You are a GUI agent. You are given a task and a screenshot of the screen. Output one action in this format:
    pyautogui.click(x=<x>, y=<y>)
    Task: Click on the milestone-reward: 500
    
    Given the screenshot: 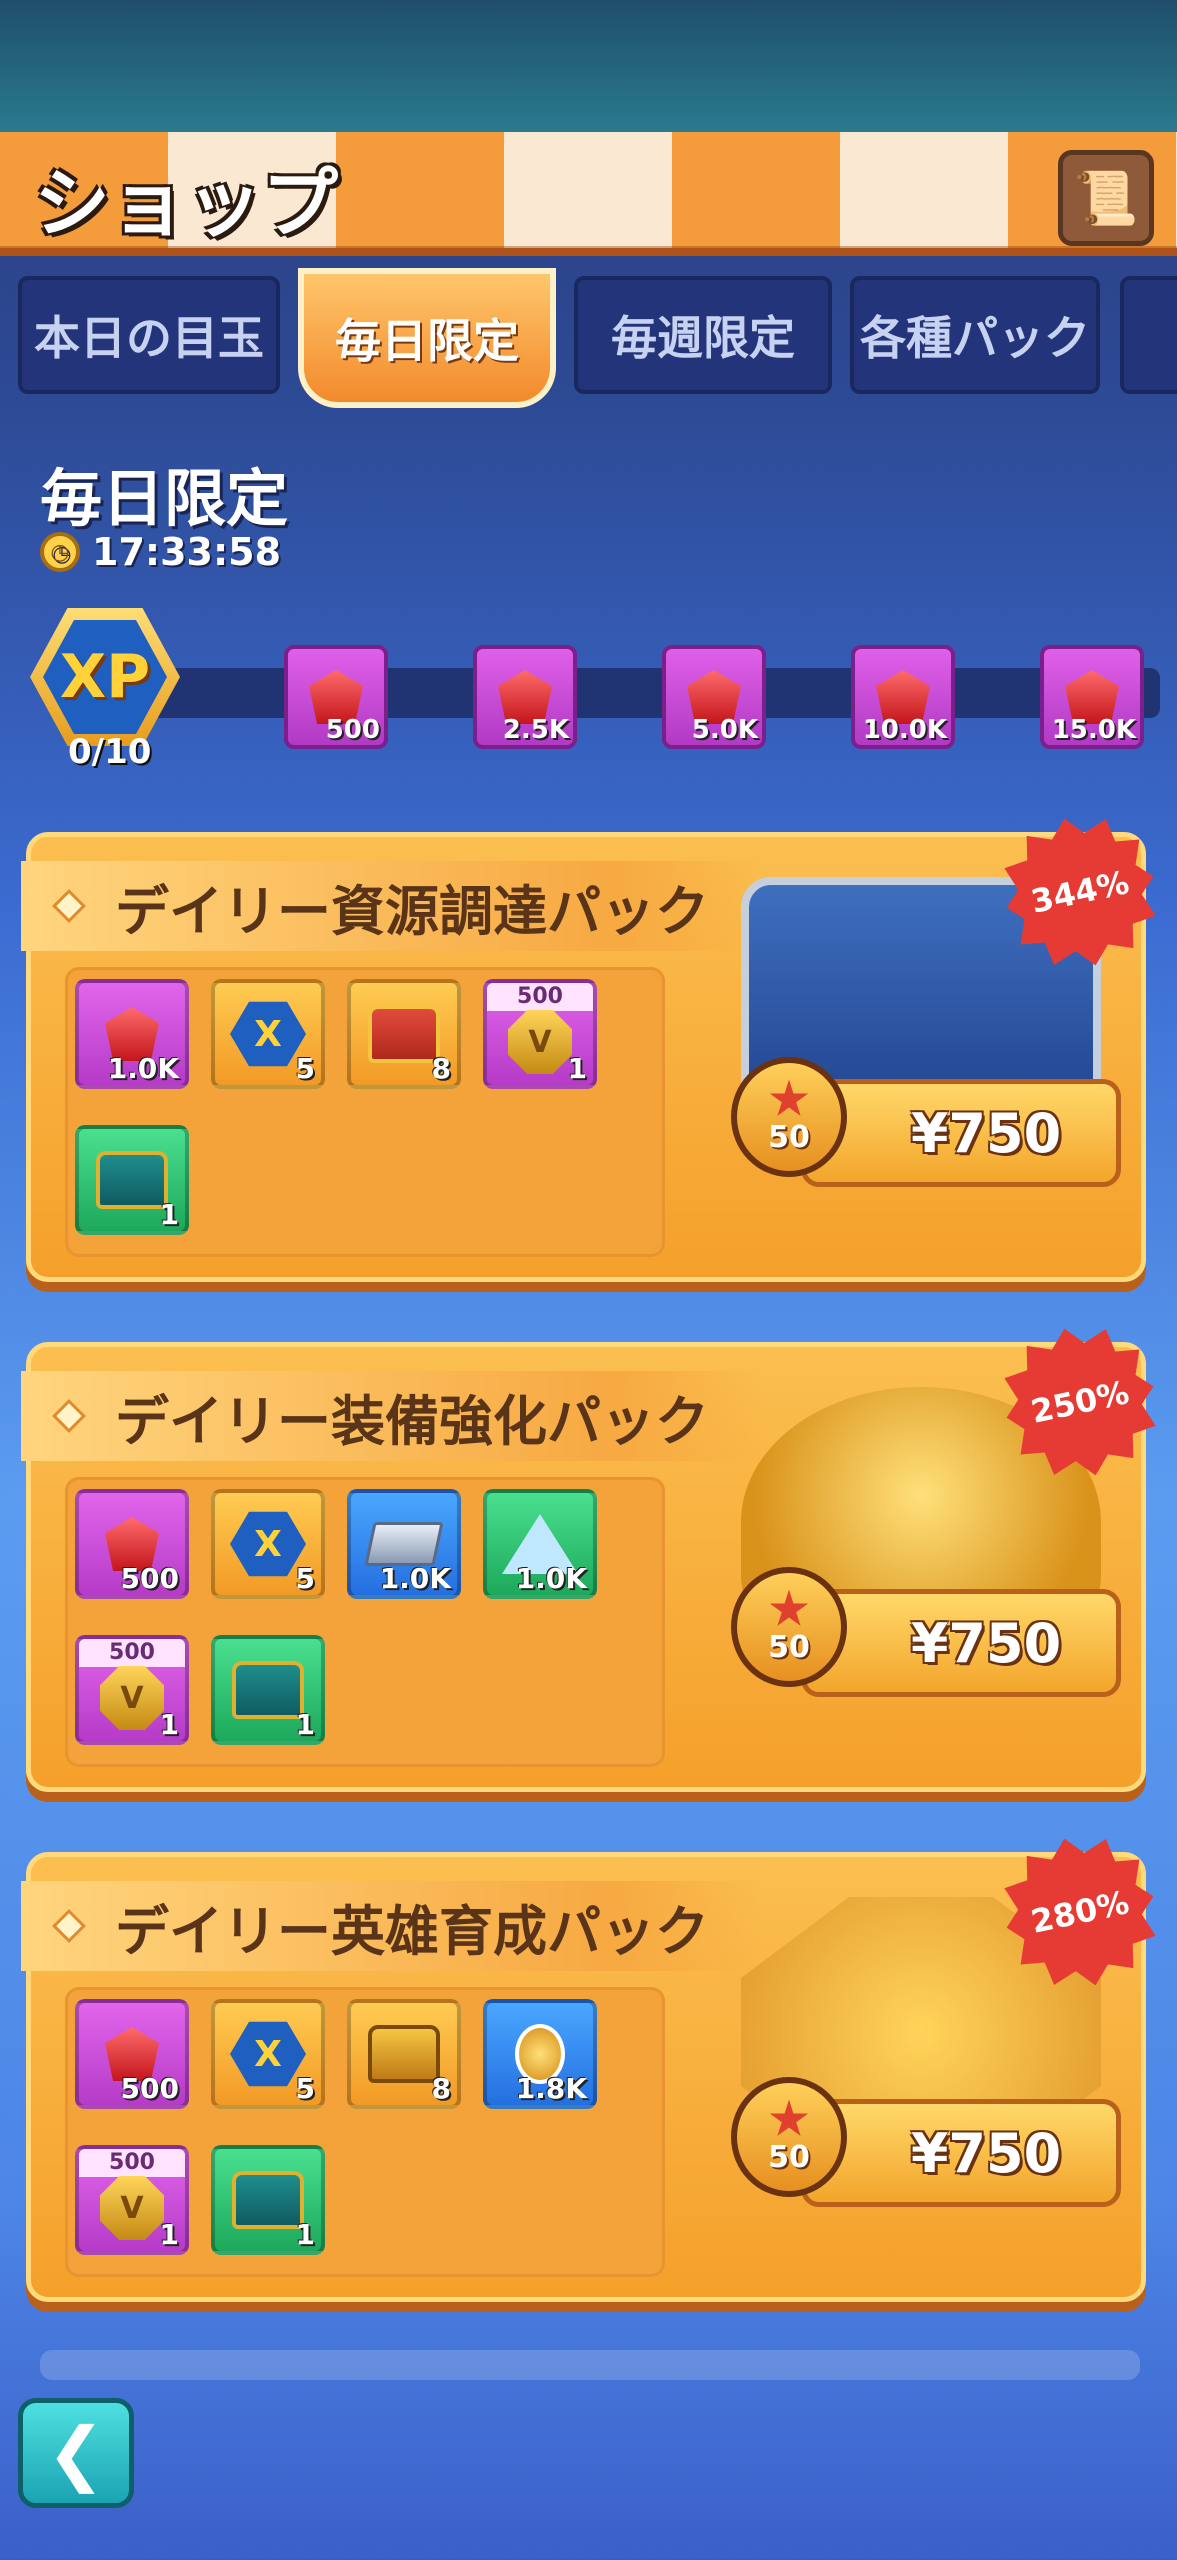 What is the action you would take?
    pyautogui.click(x=336, y=697)
    